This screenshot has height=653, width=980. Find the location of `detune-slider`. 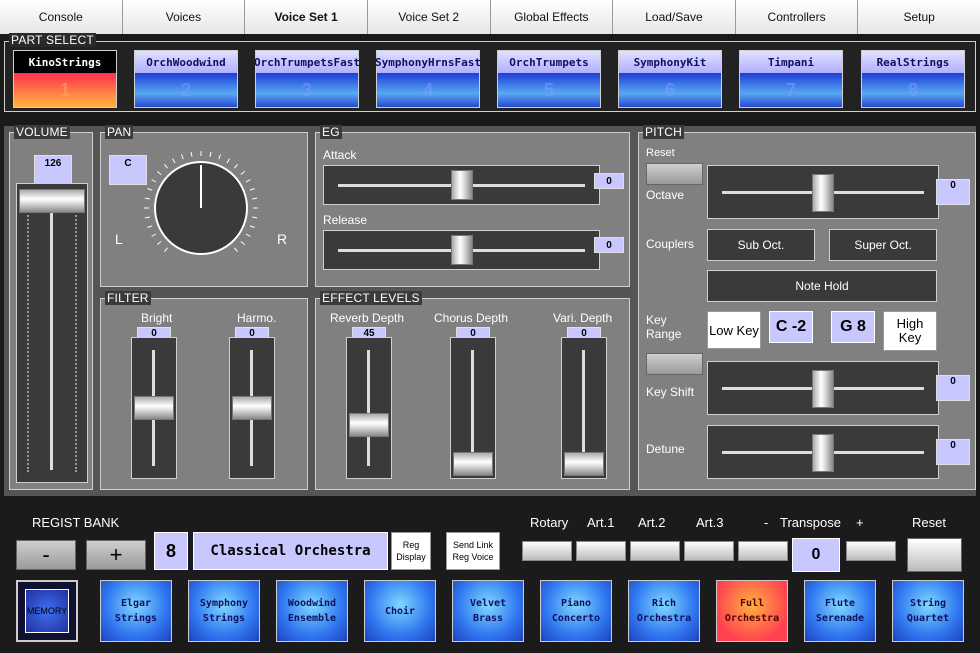

detune-slider is located at coordinates (823, 452).